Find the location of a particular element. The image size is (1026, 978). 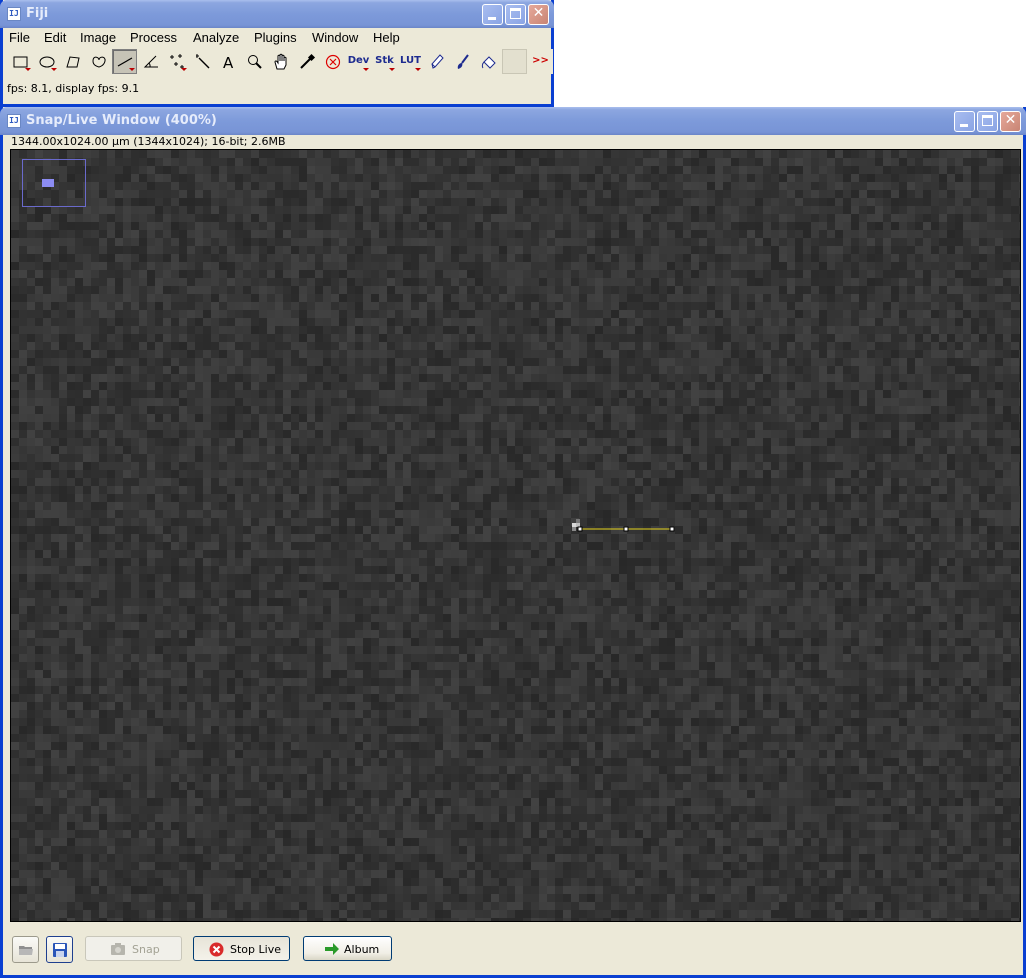

brush-tool is located at coordinates (462, 61).